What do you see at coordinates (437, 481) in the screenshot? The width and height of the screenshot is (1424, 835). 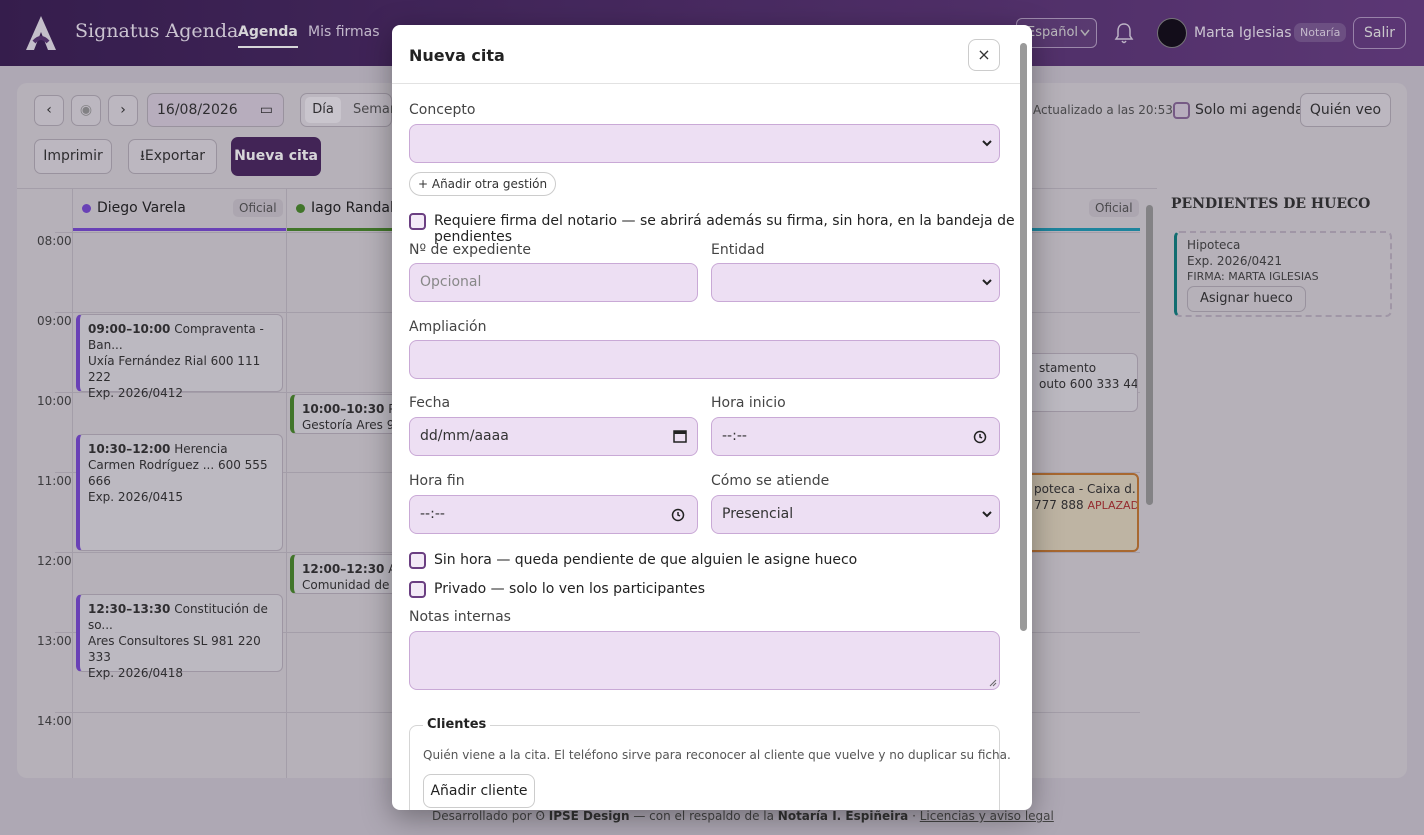 I see `end-time-label: Hora fin` at bounding box center [437, 481].